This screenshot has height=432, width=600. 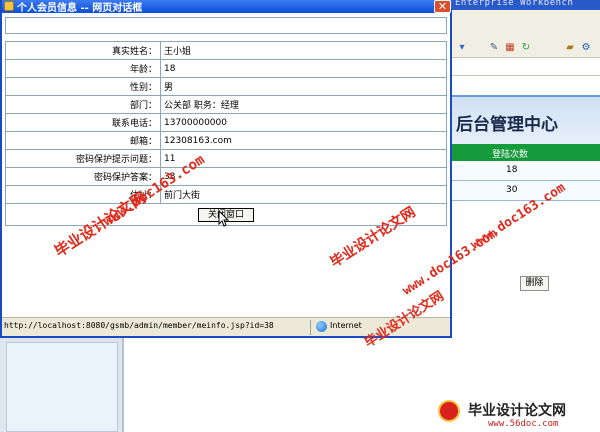 I want to click on table-row: 联系电话： 13700000000, so click(x=226, y=122).